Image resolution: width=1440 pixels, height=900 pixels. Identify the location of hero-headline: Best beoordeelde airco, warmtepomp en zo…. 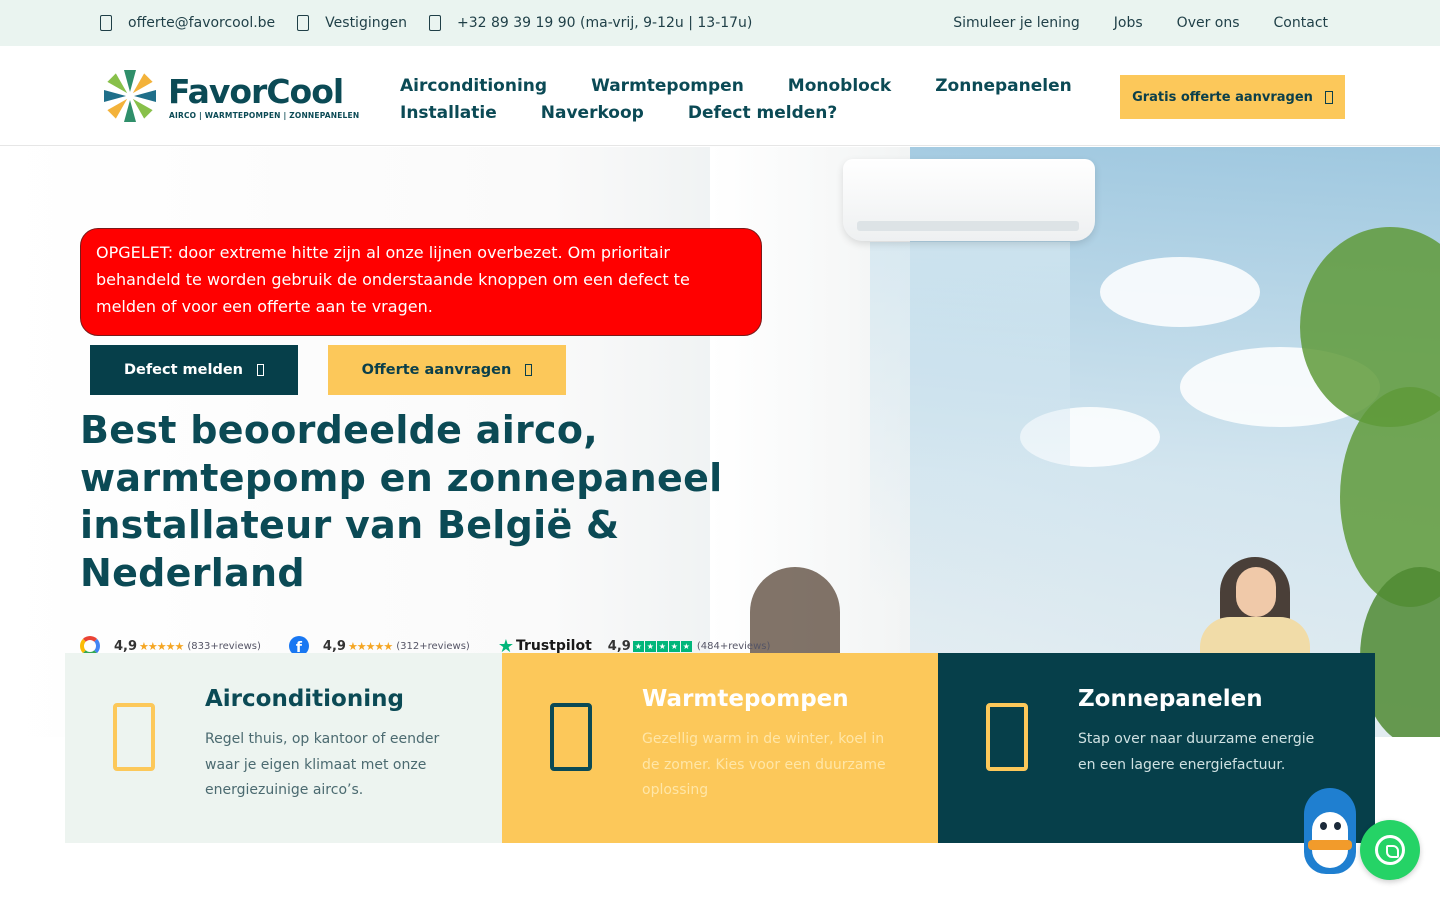
(401, 501).